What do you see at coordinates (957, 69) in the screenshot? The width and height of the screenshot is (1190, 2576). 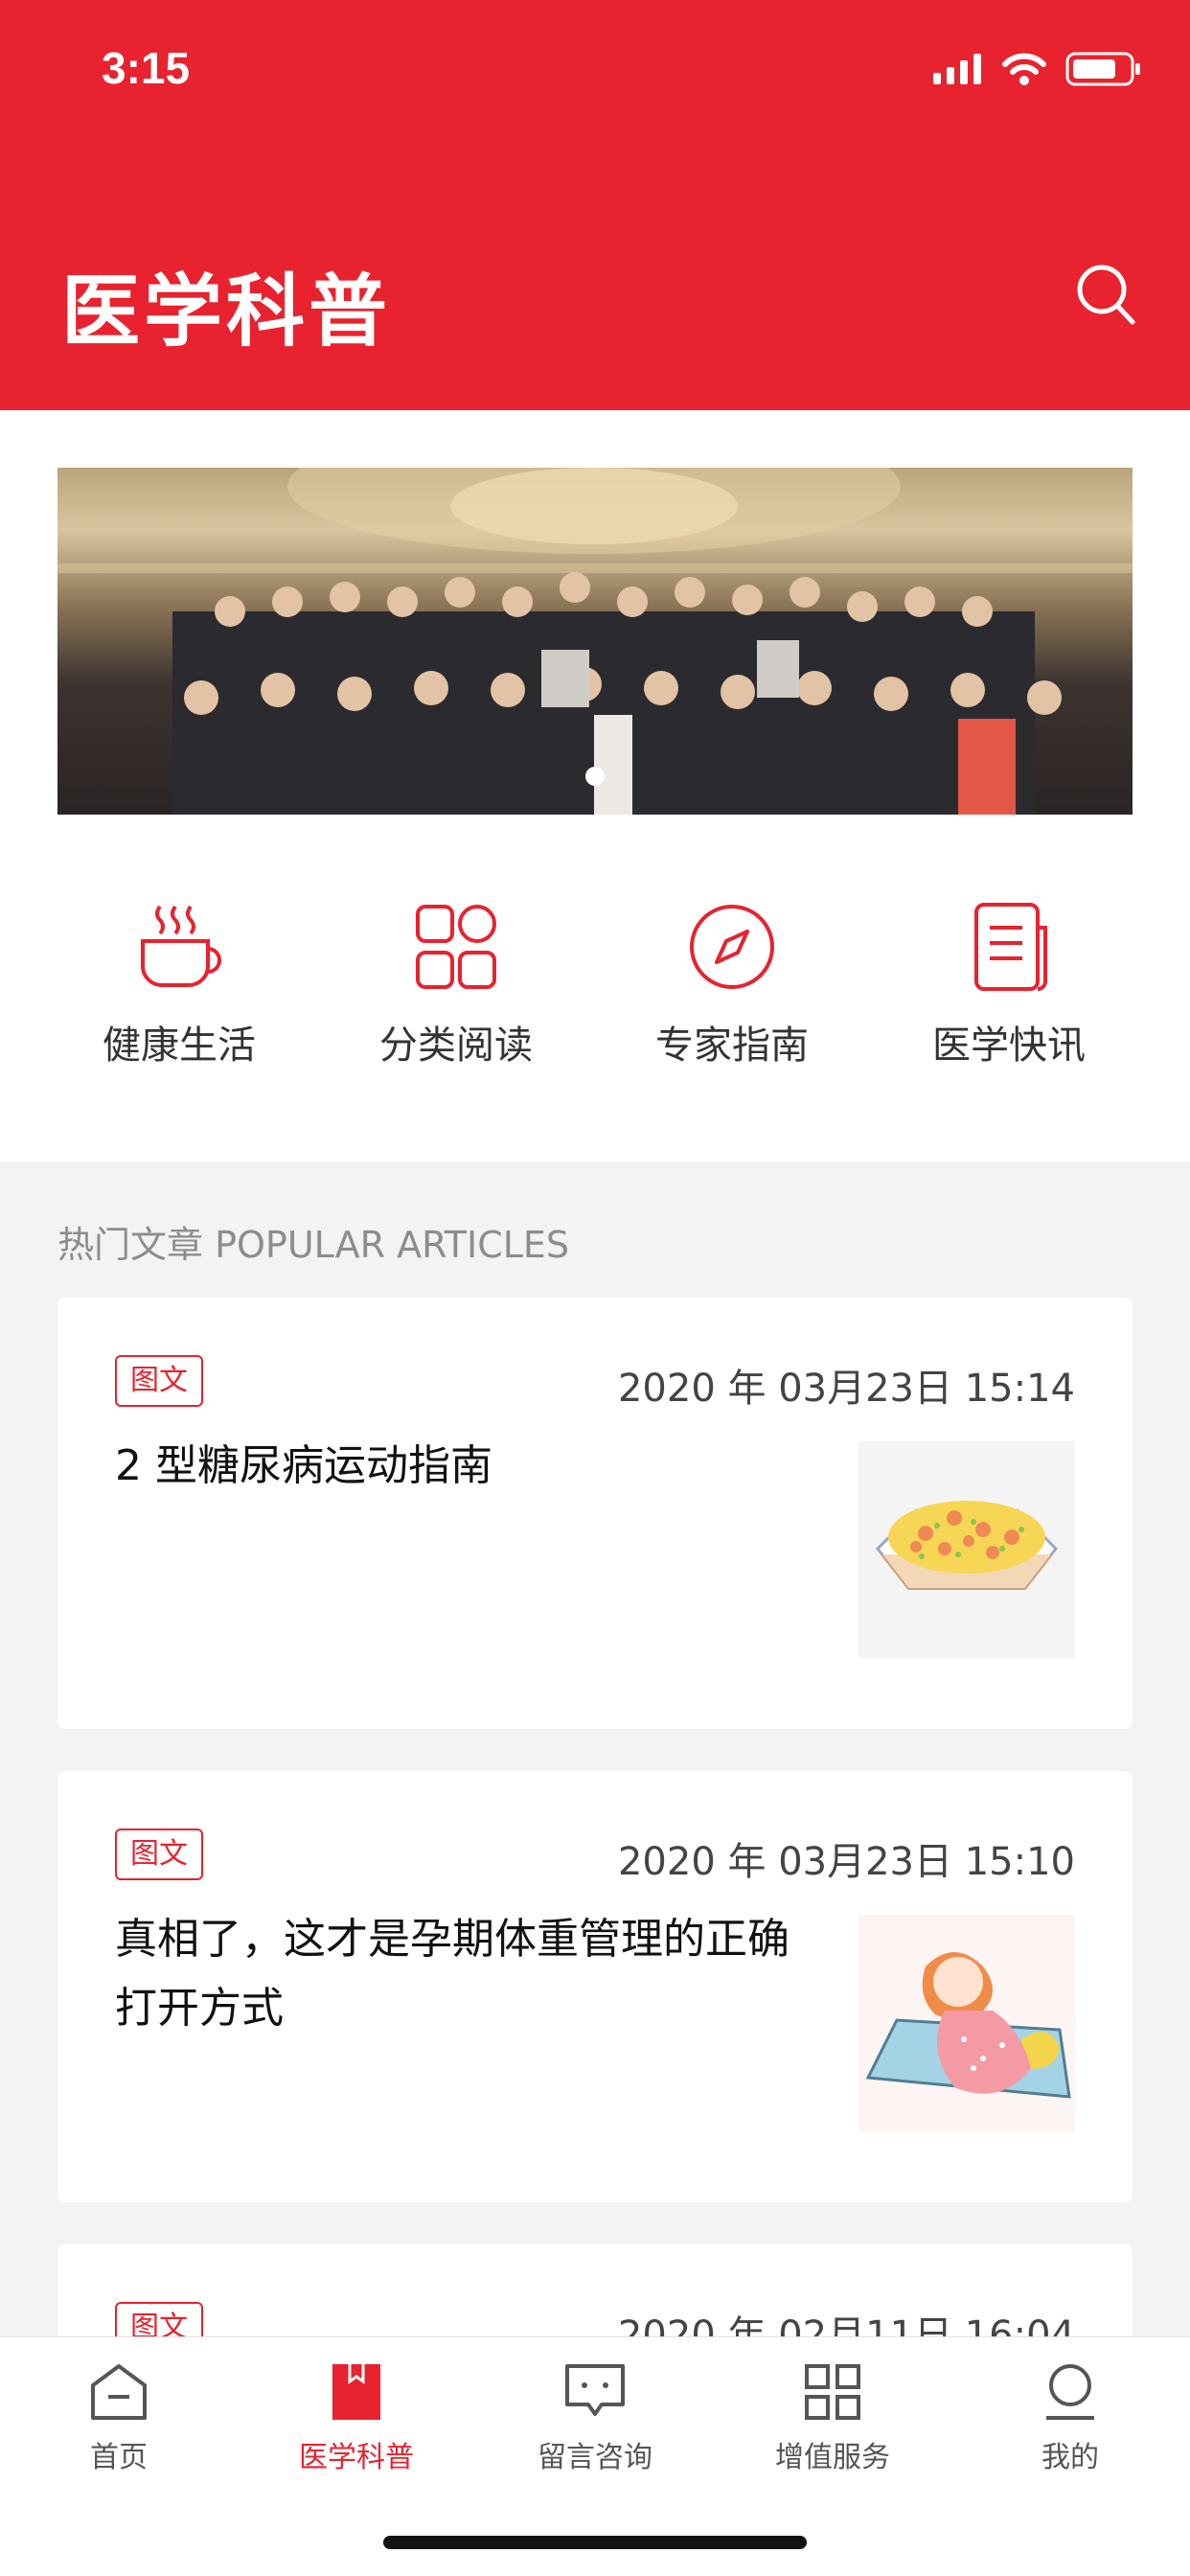 I see `signal-icon` at bounding box center [957, 69].